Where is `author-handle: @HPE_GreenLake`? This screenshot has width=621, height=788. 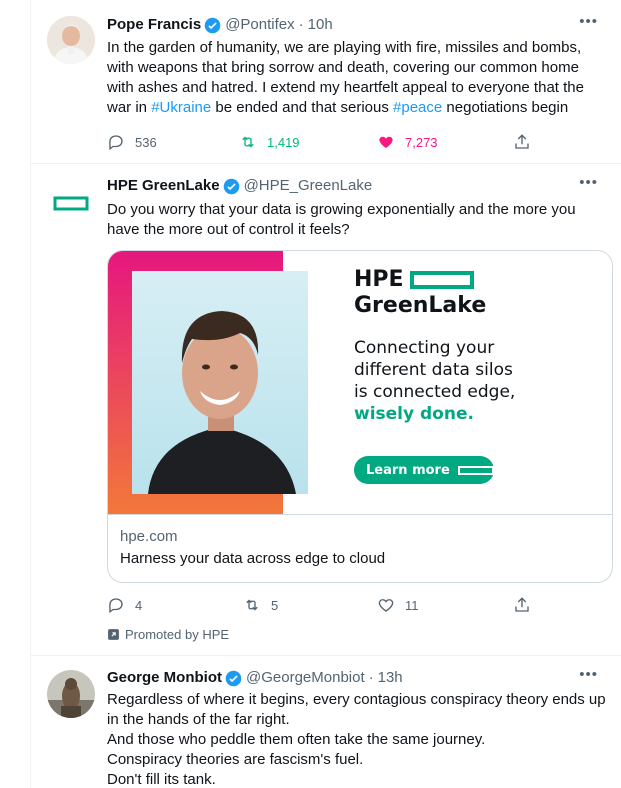
author-handle: @HPE_GreenLake is located at coordinates (308, 186).